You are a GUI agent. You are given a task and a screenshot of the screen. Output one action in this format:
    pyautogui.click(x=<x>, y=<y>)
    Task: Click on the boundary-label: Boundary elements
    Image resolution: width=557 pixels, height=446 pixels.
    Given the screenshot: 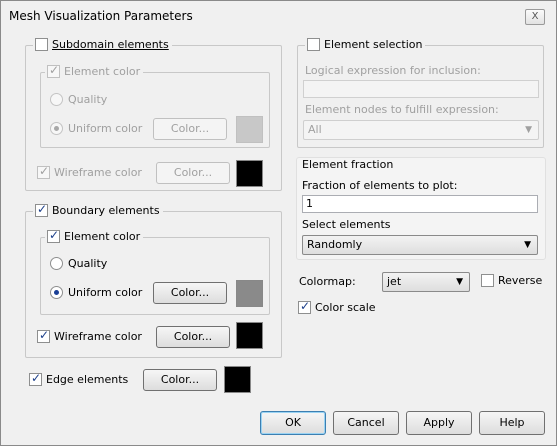 What is the action you would take?
    pyautogui.click(x=106, y=210)
    